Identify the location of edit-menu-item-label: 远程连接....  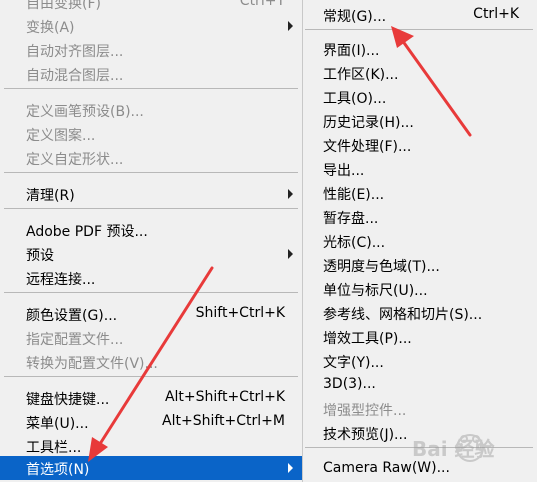
(61, 280).